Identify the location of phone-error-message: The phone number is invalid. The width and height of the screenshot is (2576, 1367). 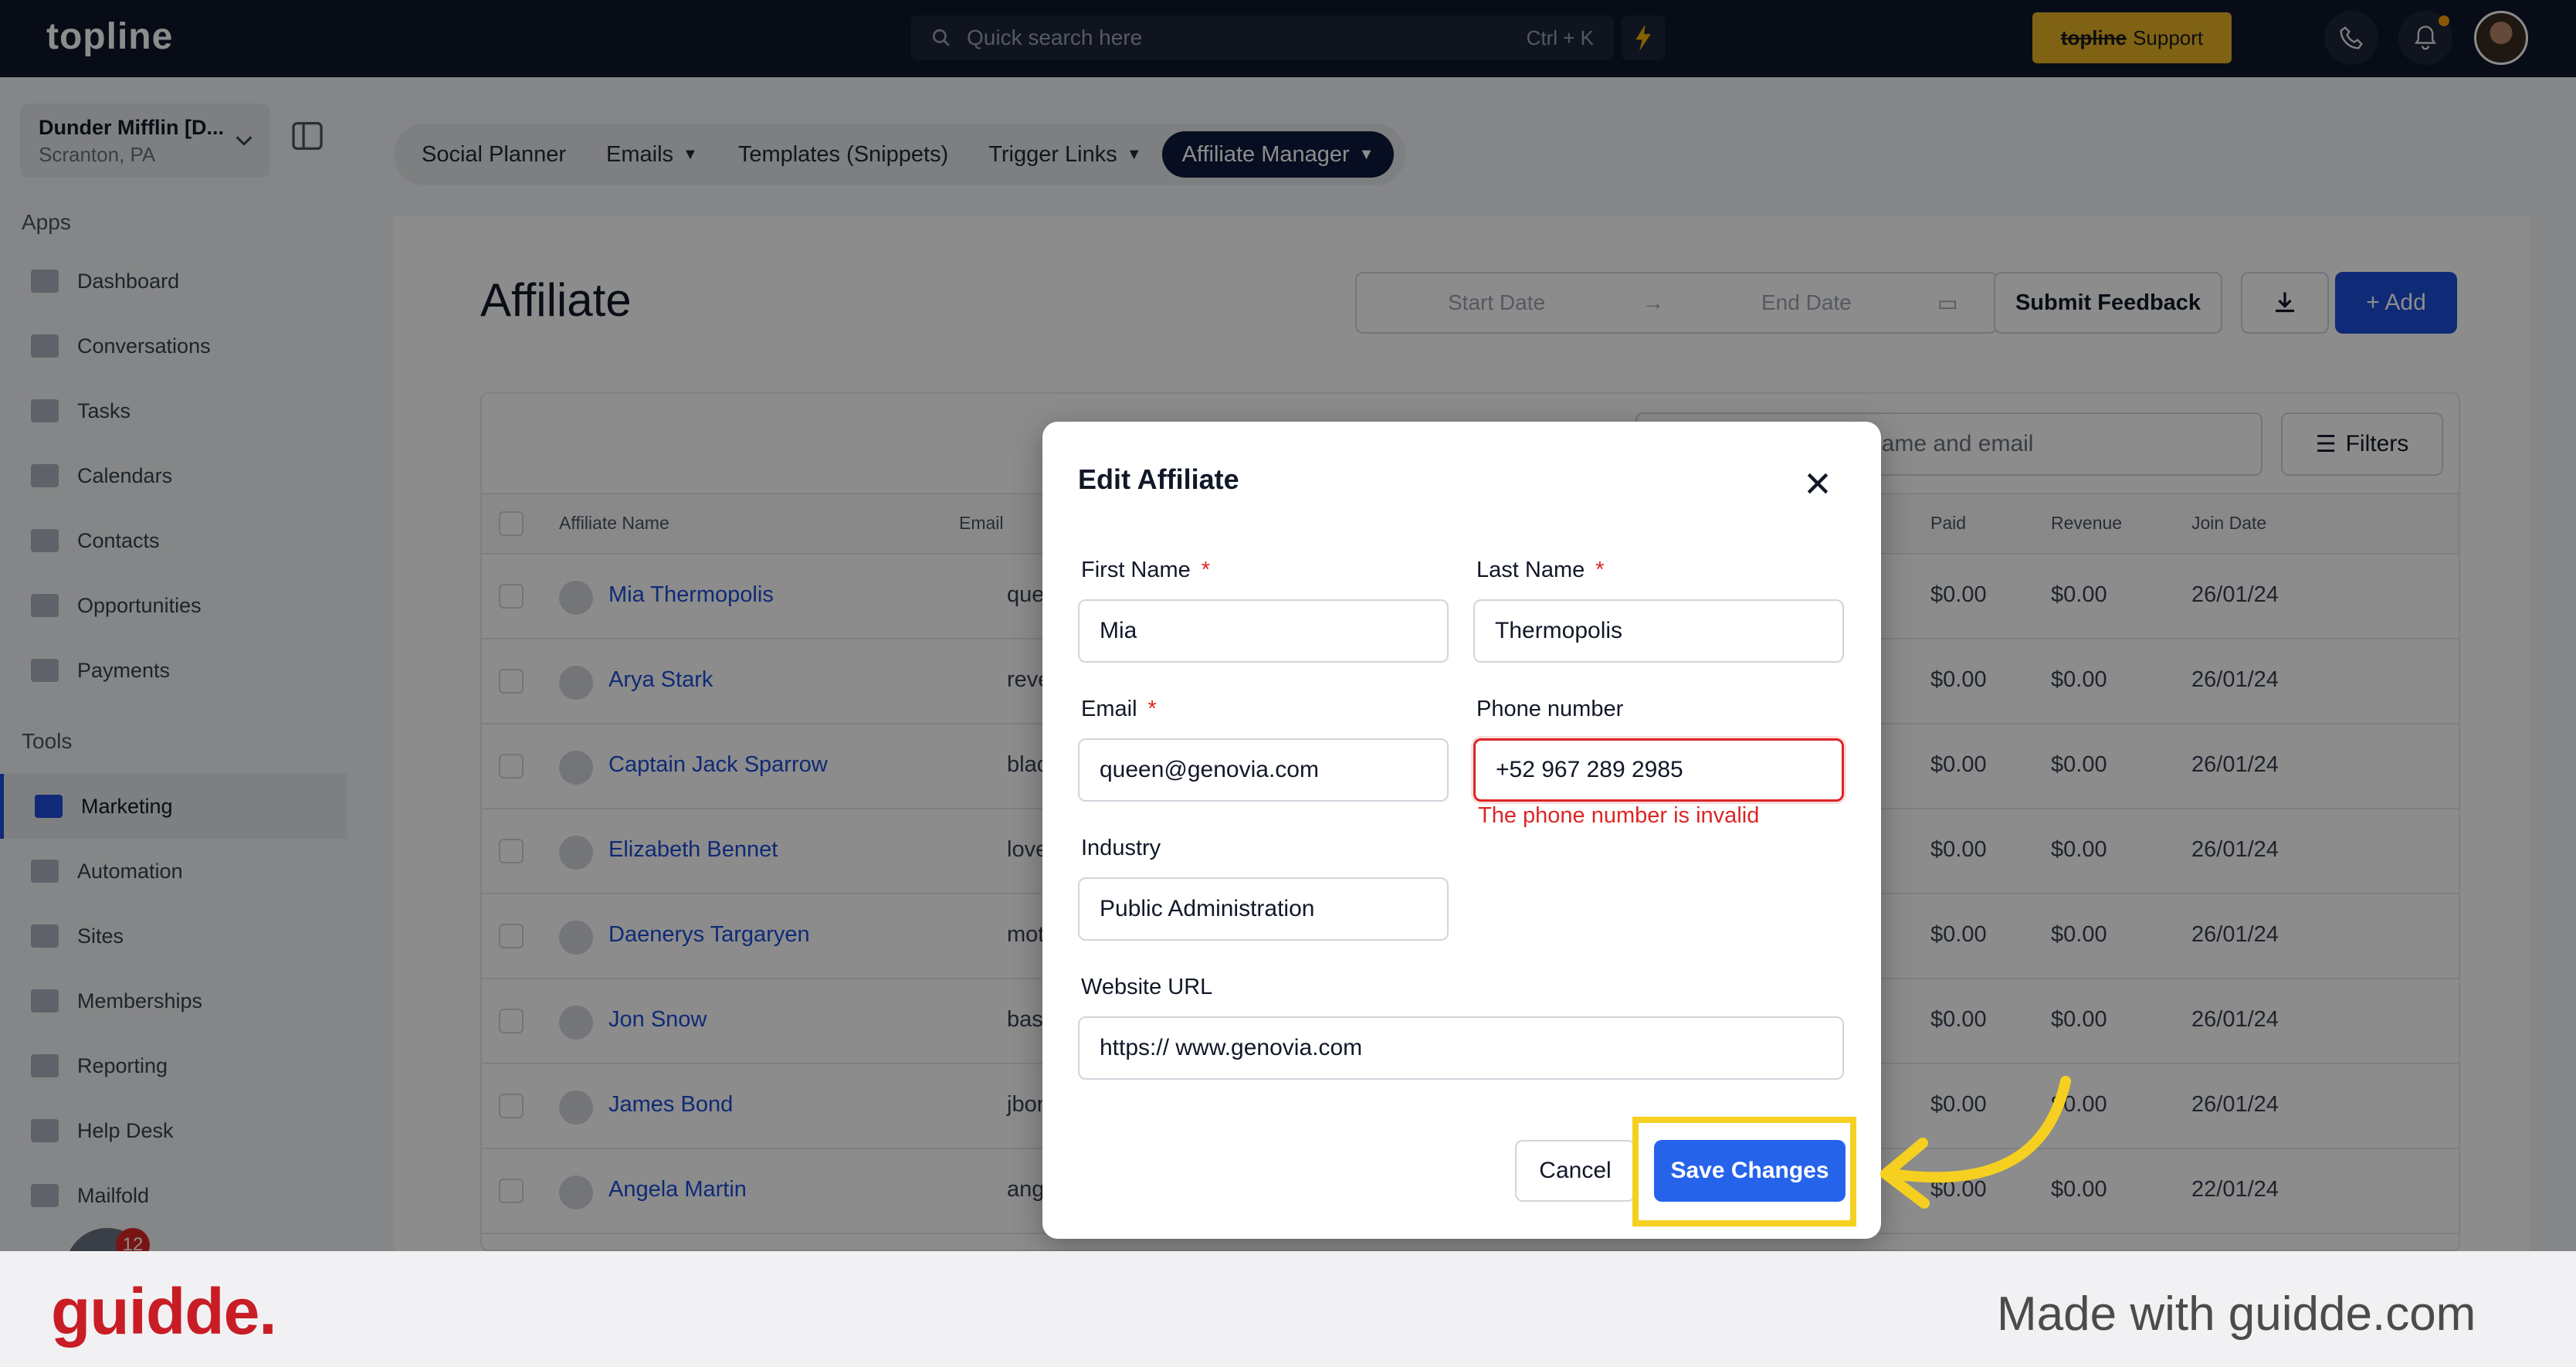
(1619, 815).